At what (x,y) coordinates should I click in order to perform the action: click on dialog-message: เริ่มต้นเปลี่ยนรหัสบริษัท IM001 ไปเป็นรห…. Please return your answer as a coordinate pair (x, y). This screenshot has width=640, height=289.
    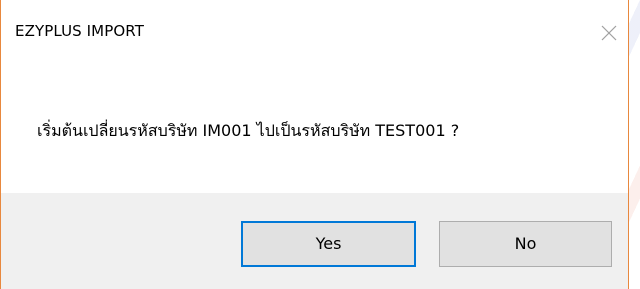
    Looking at the image, I should click on (248, 130).